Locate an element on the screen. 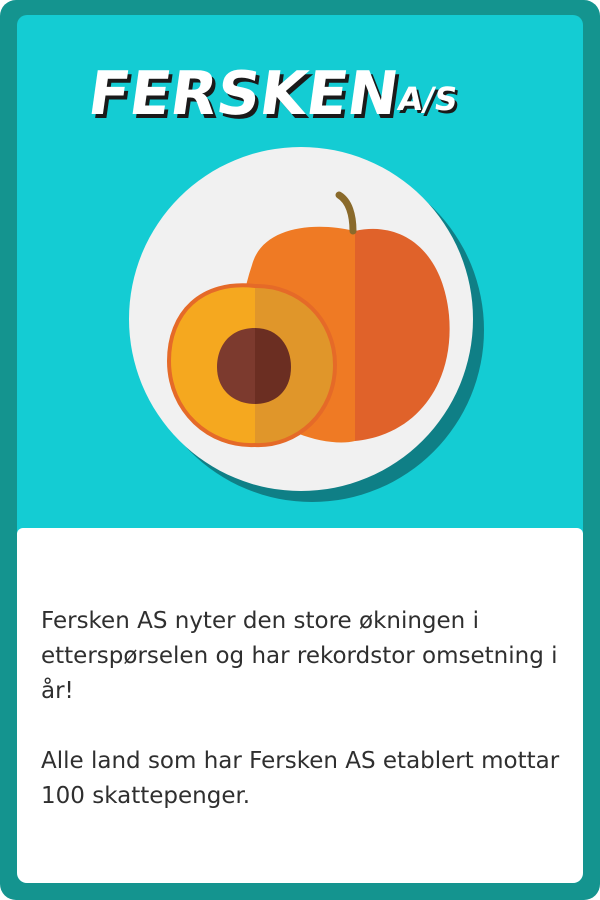 This screenshot has height=900, width=600. card-title: FERSKEN FERSKEN A/S A/S is located at coordinates (300, 82).